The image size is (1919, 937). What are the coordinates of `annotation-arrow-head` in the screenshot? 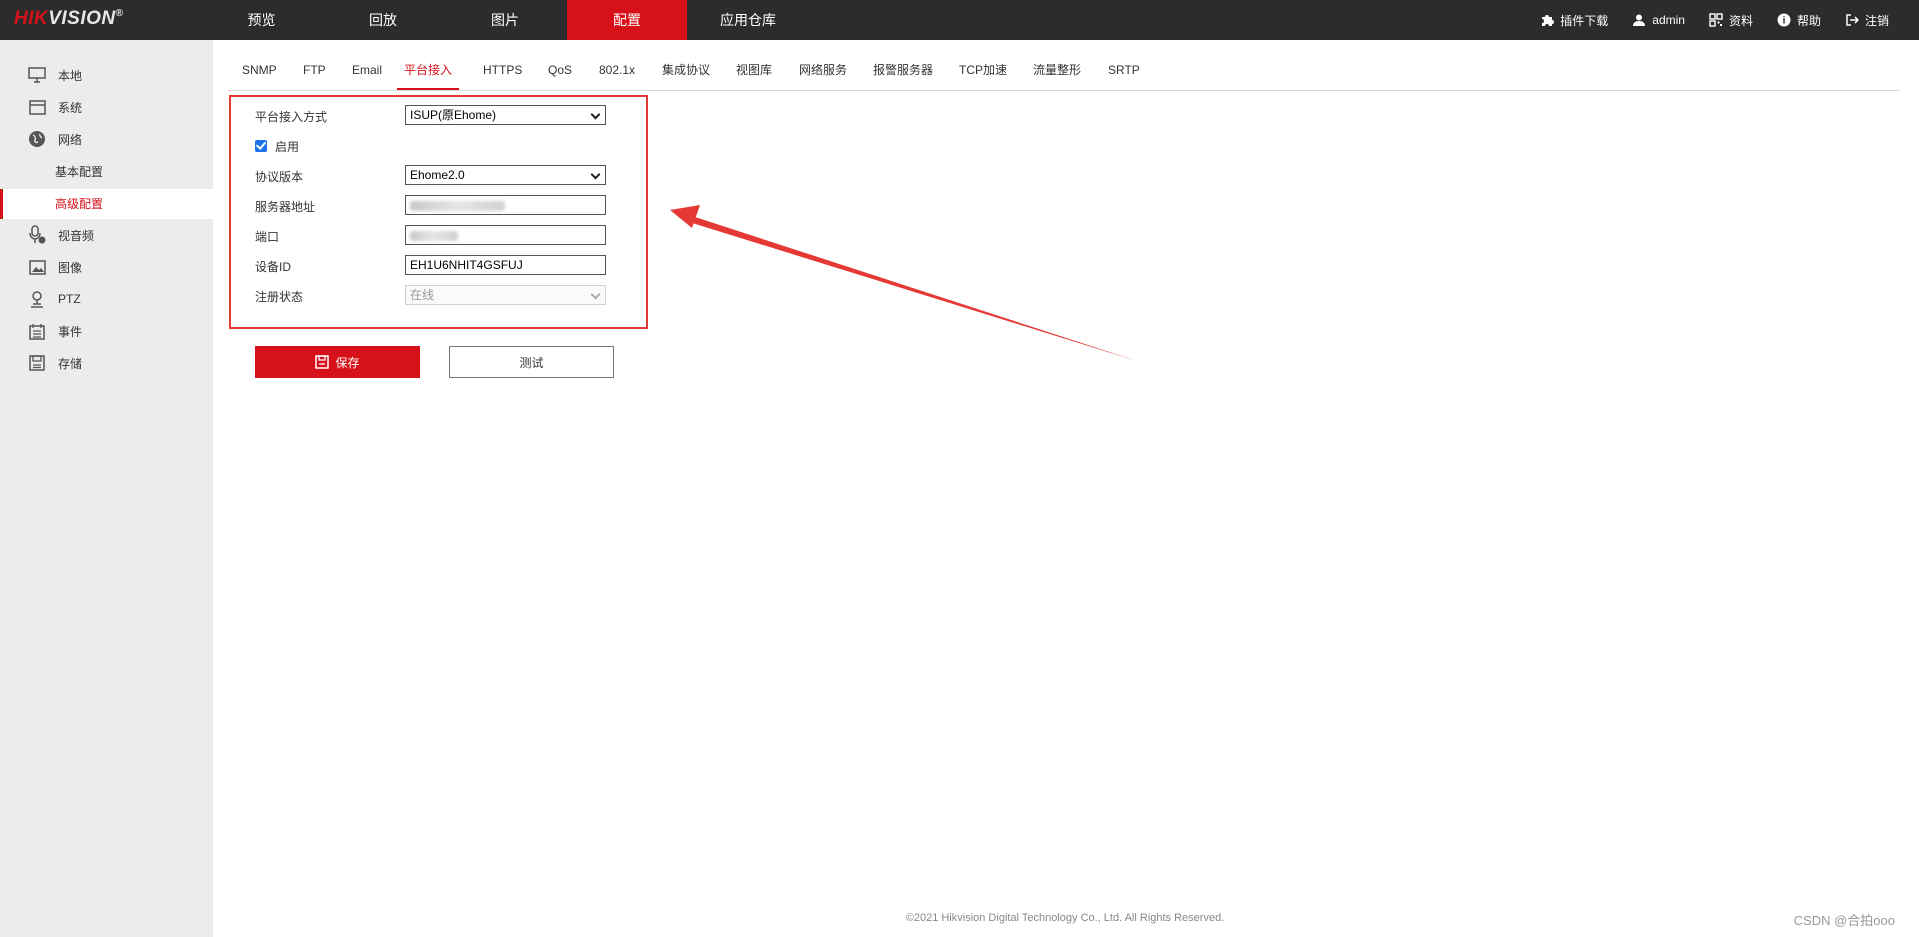 It's located at (685, 216).